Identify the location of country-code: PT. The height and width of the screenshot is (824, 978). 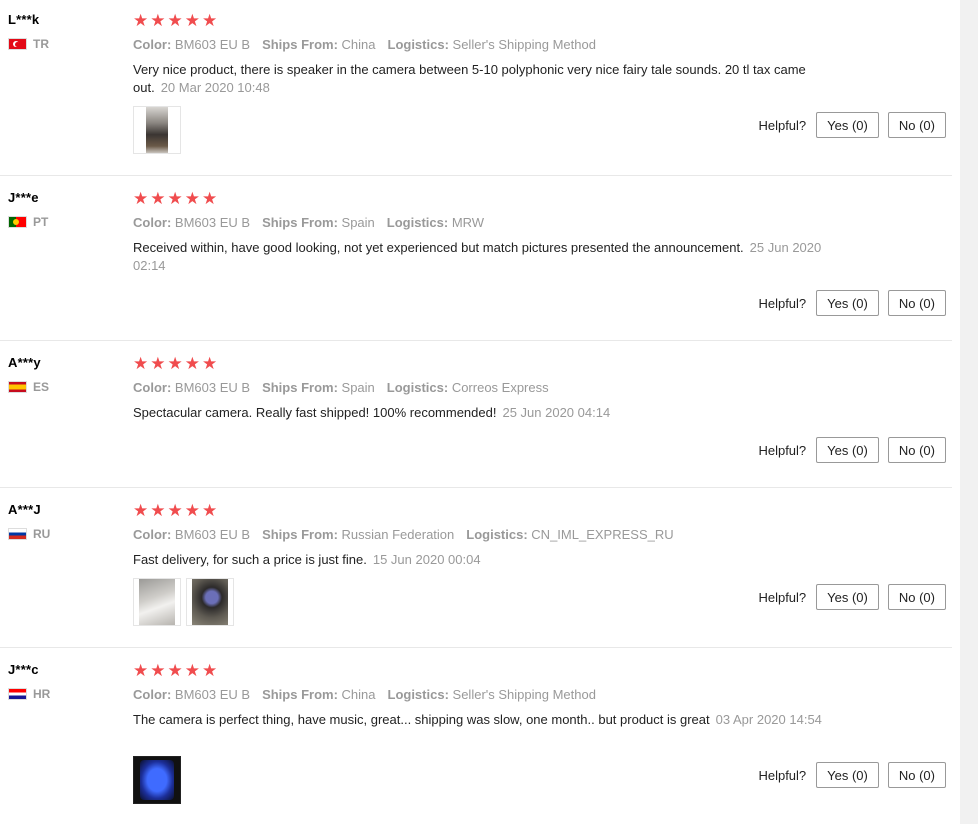
(41, 222).